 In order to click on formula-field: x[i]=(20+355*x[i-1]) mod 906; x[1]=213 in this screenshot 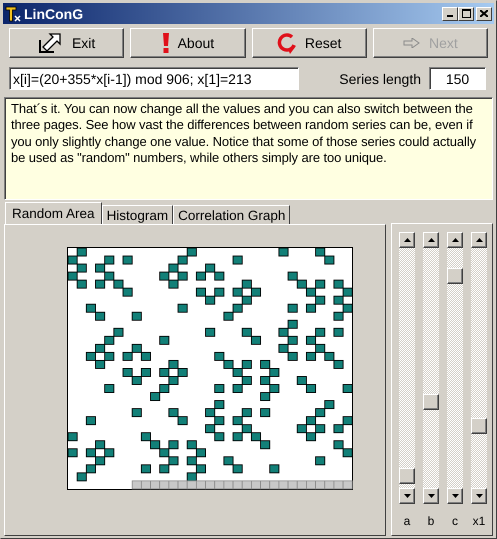, I will do `click(154, 78)`.